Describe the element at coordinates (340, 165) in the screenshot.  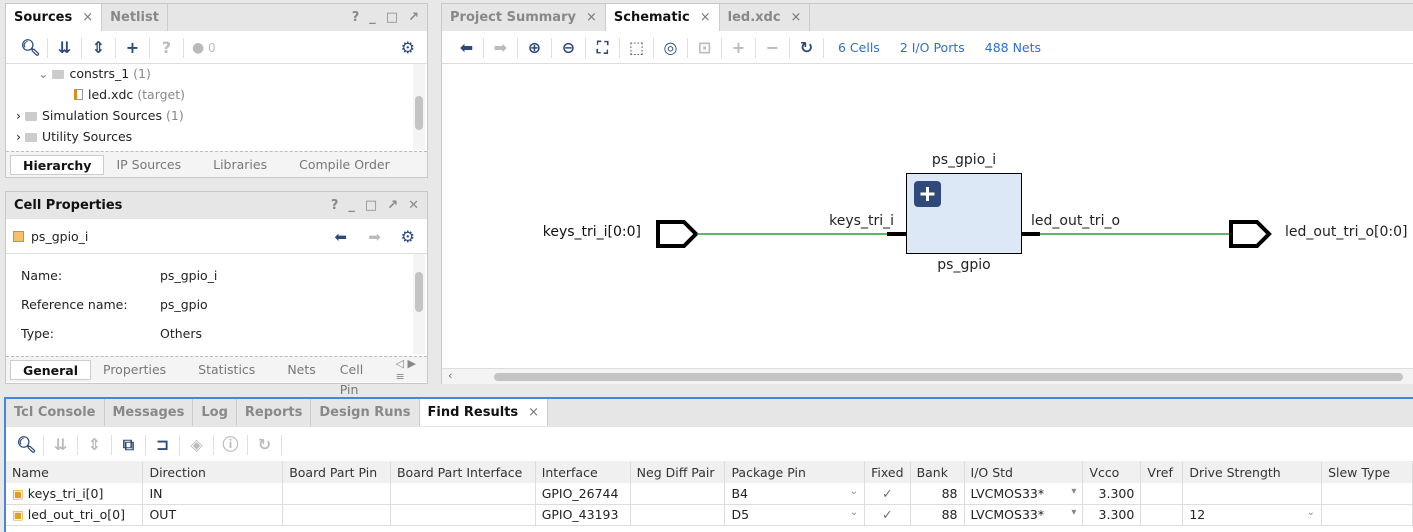
I see `tab-compile-order: Compile Order` at that location.